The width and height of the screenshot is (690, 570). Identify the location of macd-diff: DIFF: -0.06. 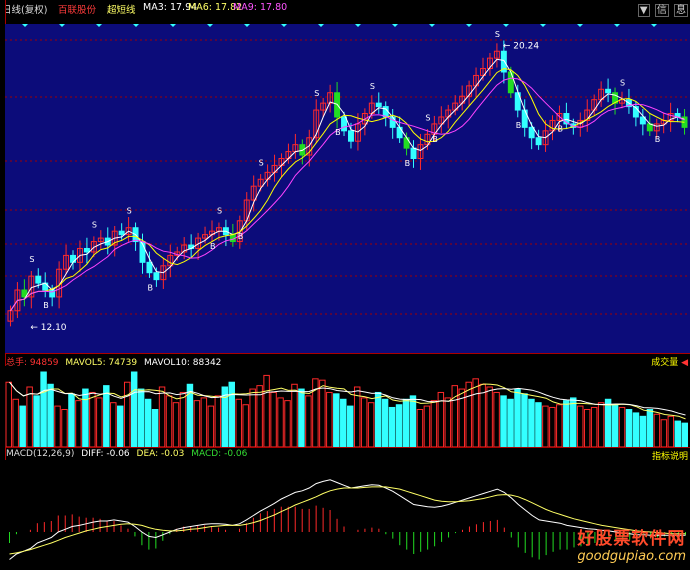
(105, 454).